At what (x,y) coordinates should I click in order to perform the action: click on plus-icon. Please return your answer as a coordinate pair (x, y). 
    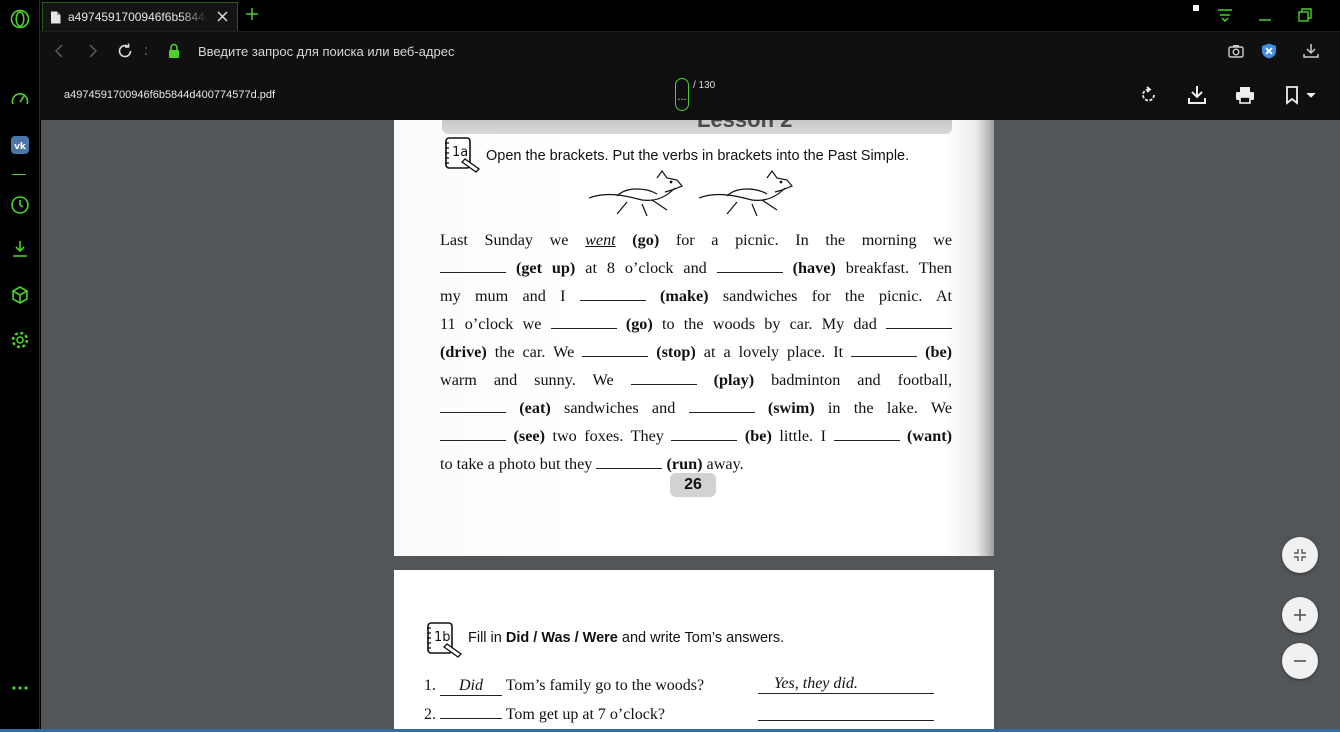
    Looking at the image, I should click on (1300, 615).